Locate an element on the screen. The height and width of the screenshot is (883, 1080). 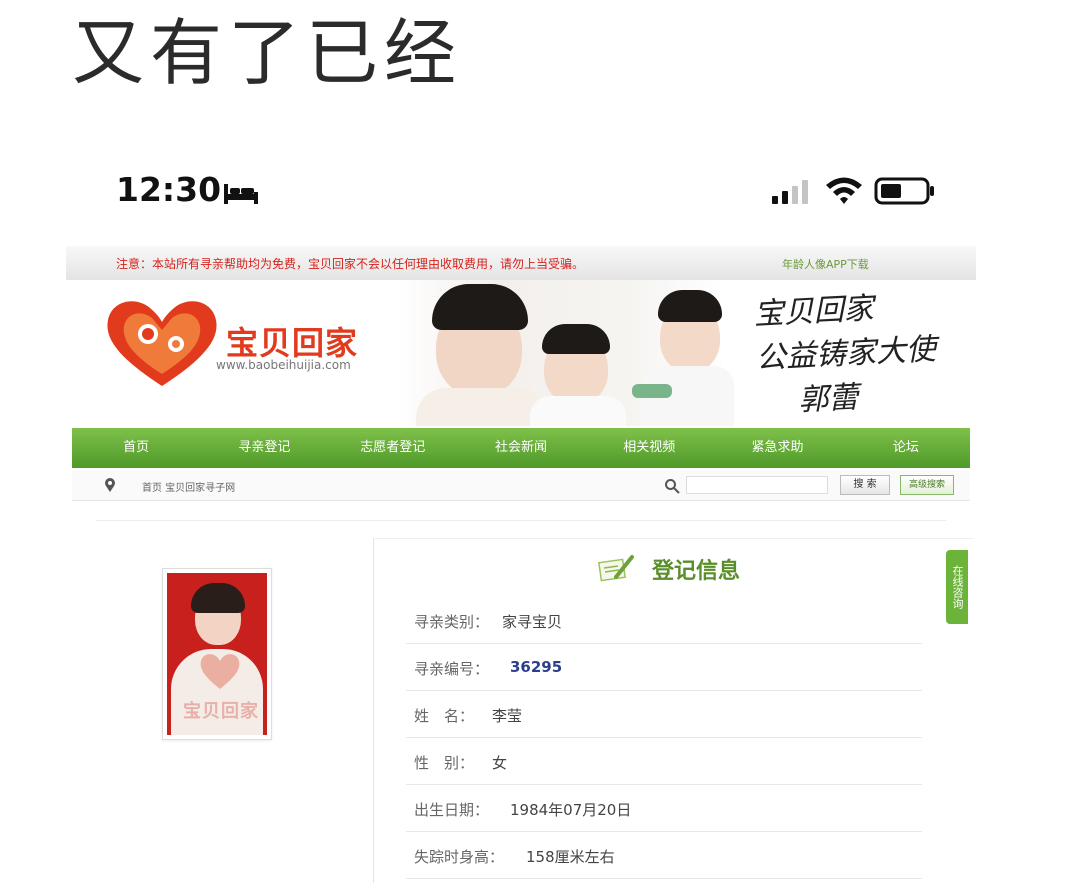
woman-shoulder is located at coordinates (481, 407).